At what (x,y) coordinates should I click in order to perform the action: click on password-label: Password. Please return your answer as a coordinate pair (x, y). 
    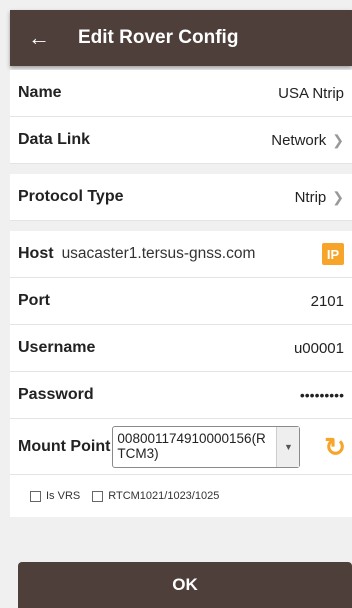
    Looking at the image, I should click on (56, 394).